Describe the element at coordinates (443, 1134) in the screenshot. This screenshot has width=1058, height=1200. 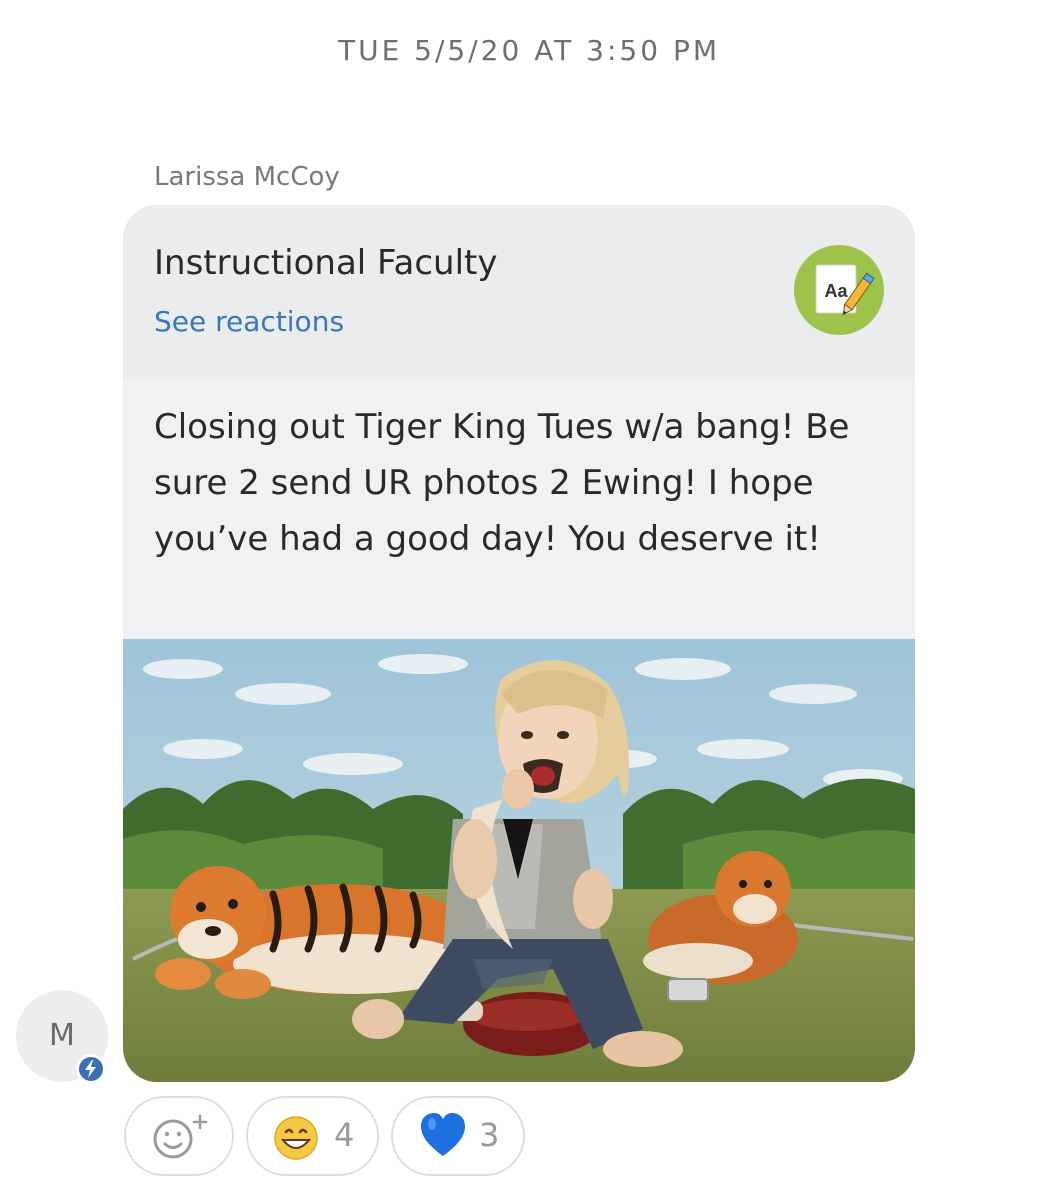
I see `blue-heart-icon` at that location.